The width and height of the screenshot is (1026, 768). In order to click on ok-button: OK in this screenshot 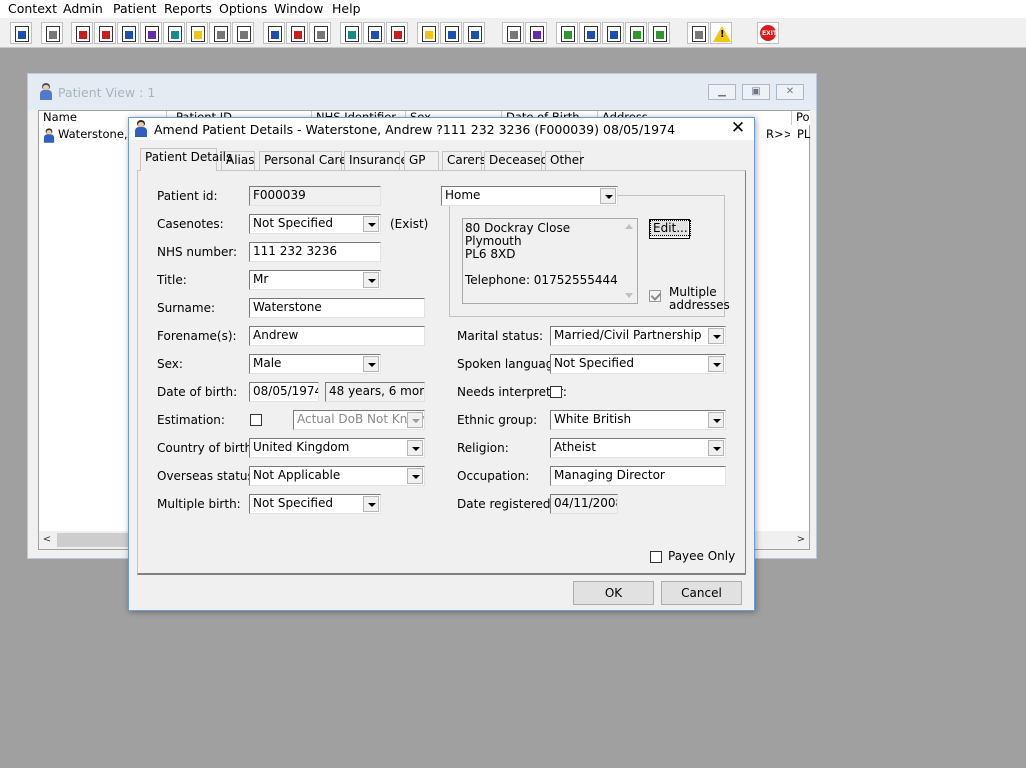, I will do `click(613, 593)`.